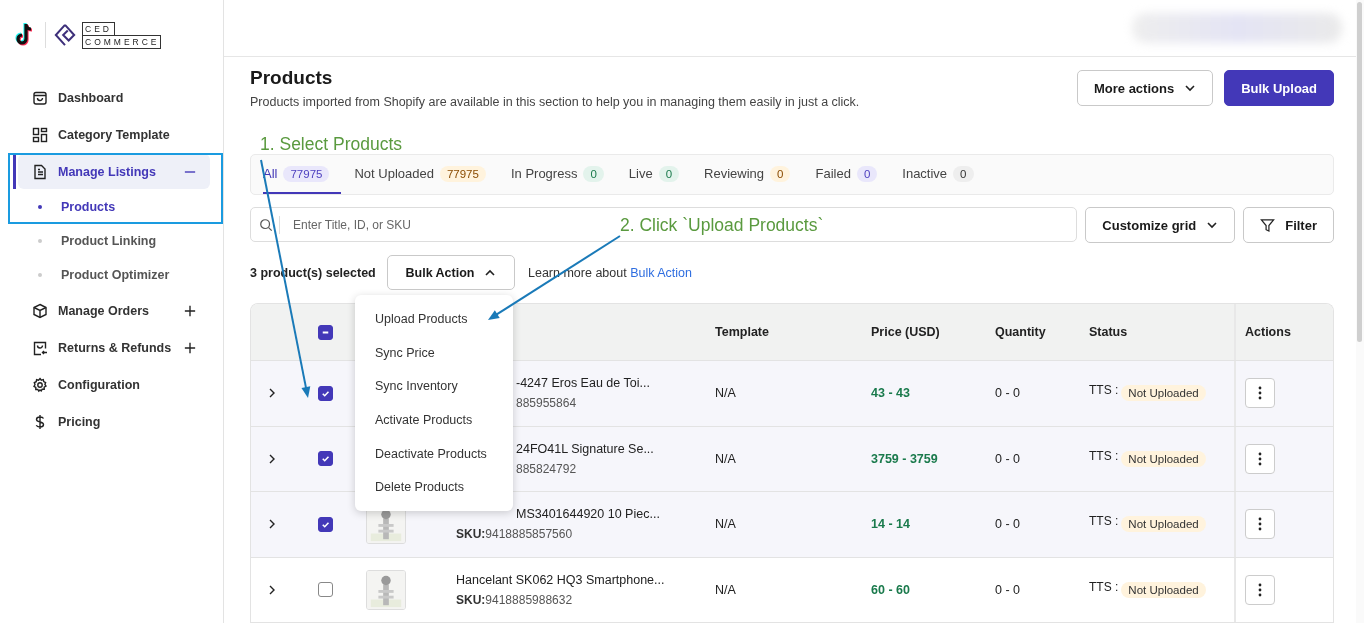 The height and width of the screenshot is (623, 1364). Describe the element at coordinates (1145, 88) in the screenshot. I see `more-actions-button: More actions` at that location.